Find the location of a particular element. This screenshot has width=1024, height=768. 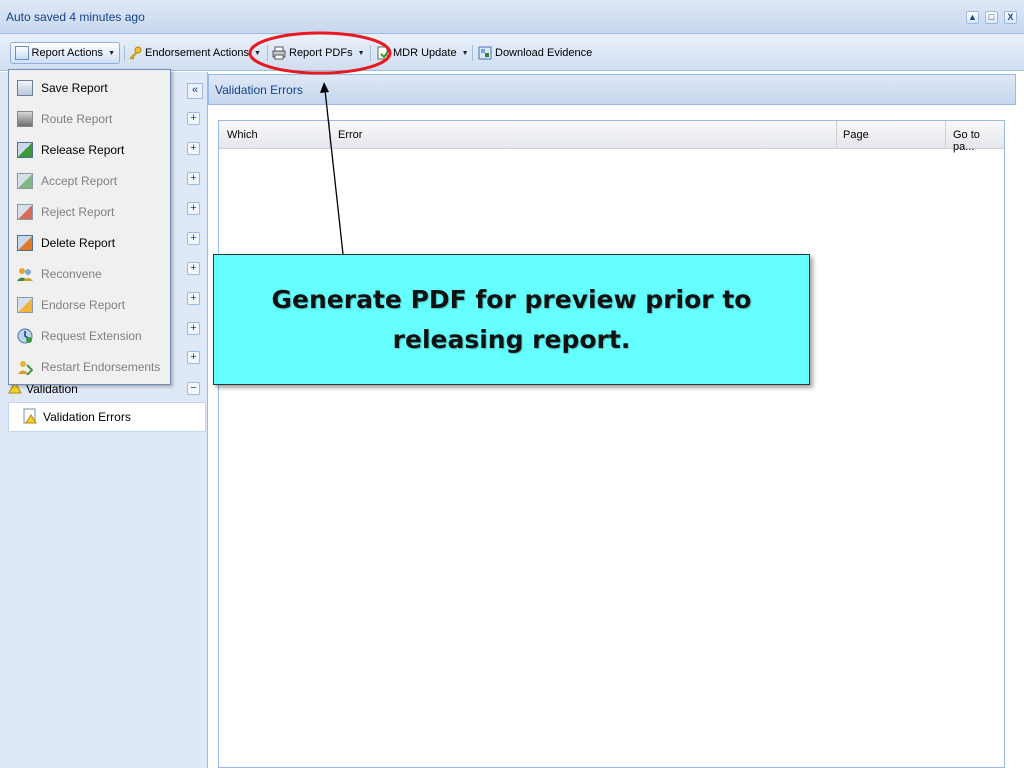

validation-errors-nav-item: Validation Errors is located at coordinates (107, 417).